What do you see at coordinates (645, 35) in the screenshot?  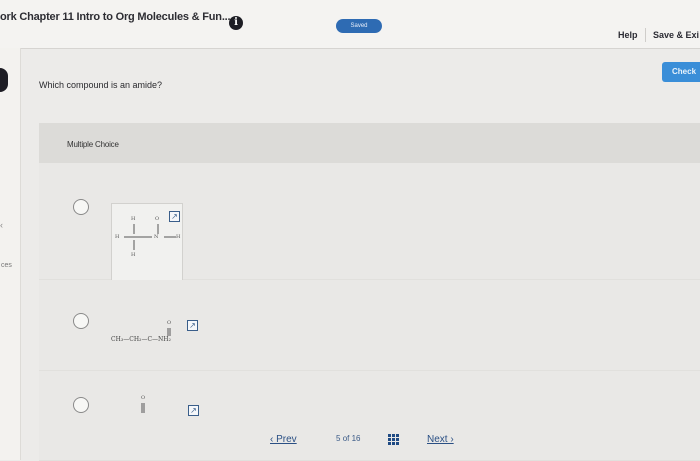 I see `toolbar-divider` at bounding box center [645, 35].